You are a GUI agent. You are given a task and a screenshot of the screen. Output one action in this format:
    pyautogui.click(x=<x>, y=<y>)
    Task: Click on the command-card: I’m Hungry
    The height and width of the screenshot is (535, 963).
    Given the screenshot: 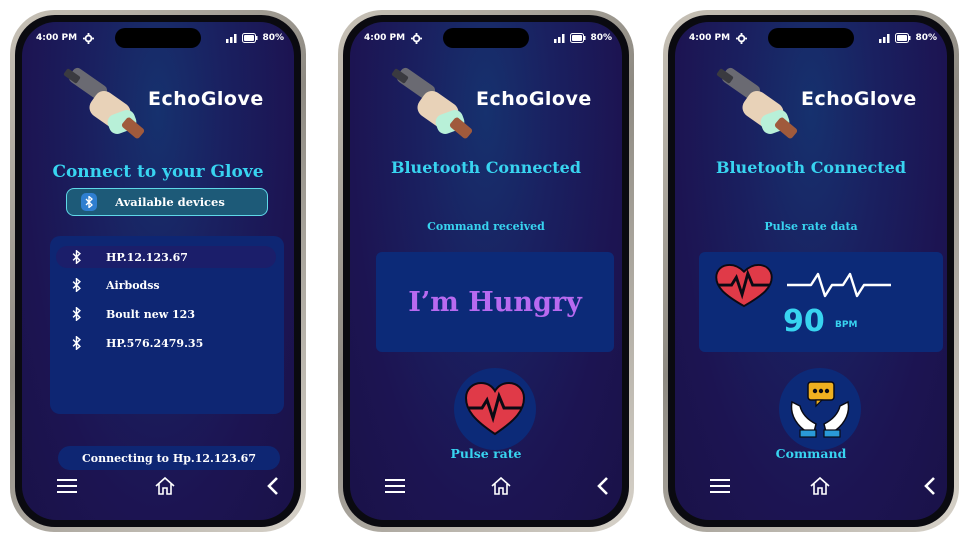 What is the action you would take?
    pyautogui.click(x=495, y=302)
    